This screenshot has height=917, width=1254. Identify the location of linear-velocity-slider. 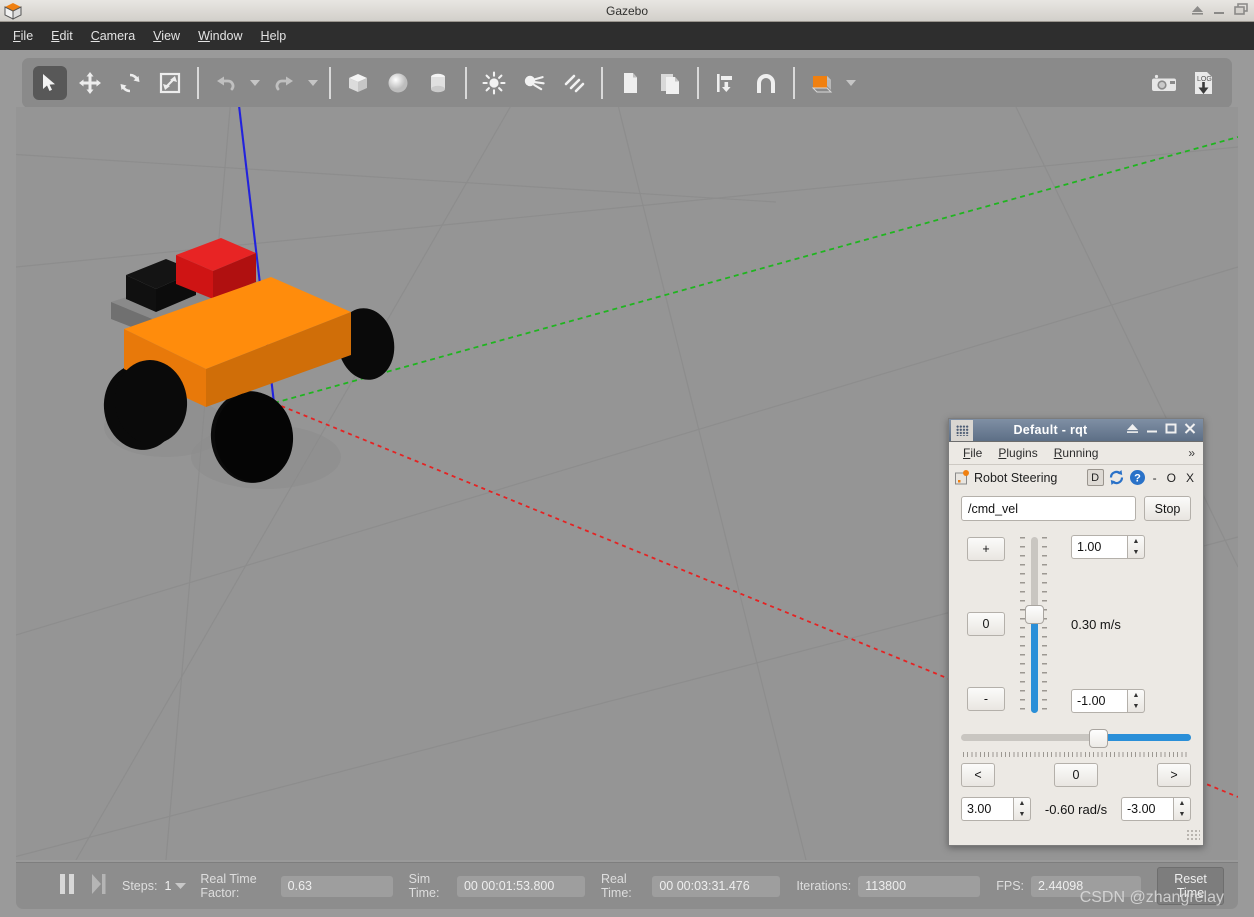
(1038, 625).